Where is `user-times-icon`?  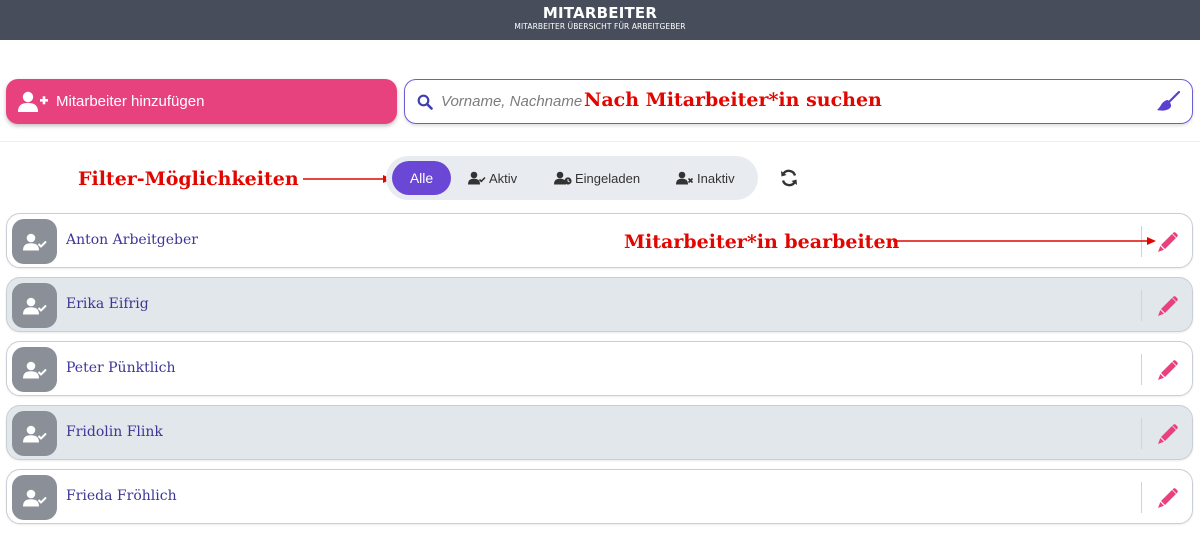
user-times-icon is located at coordinates (685, 178).